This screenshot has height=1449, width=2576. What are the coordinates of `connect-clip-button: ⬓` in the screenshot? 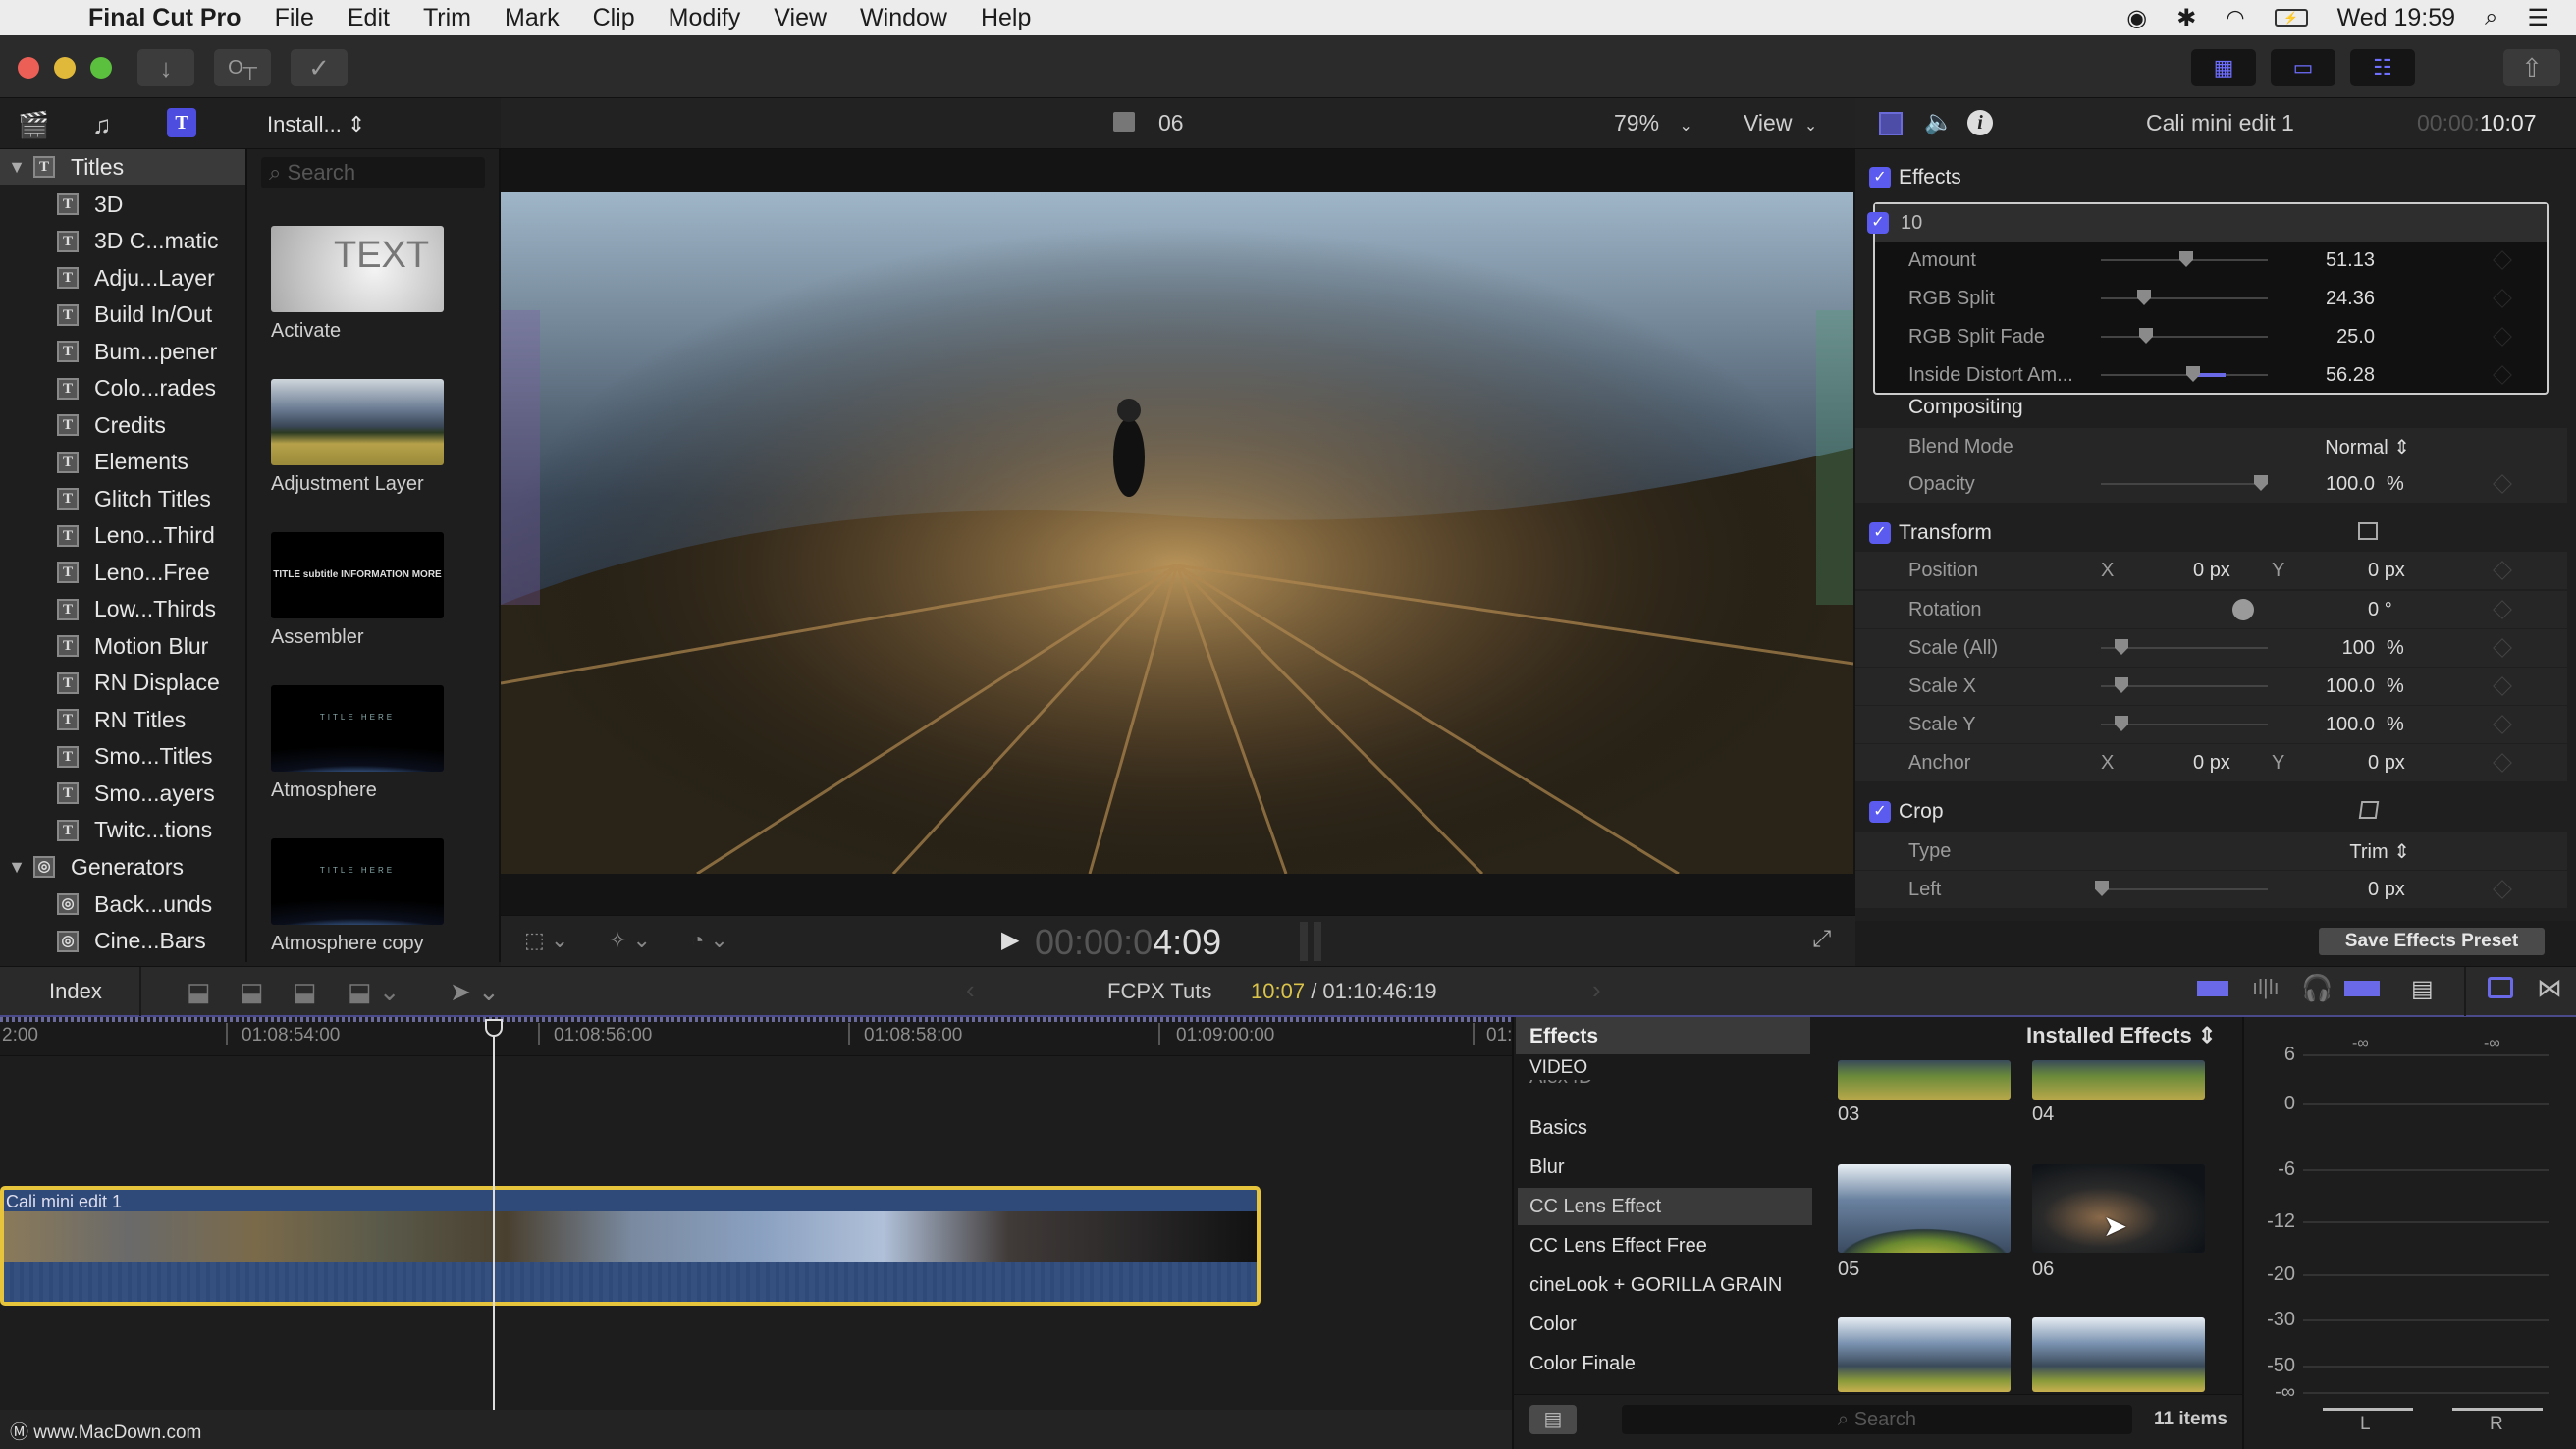 It's located at (199, 992).